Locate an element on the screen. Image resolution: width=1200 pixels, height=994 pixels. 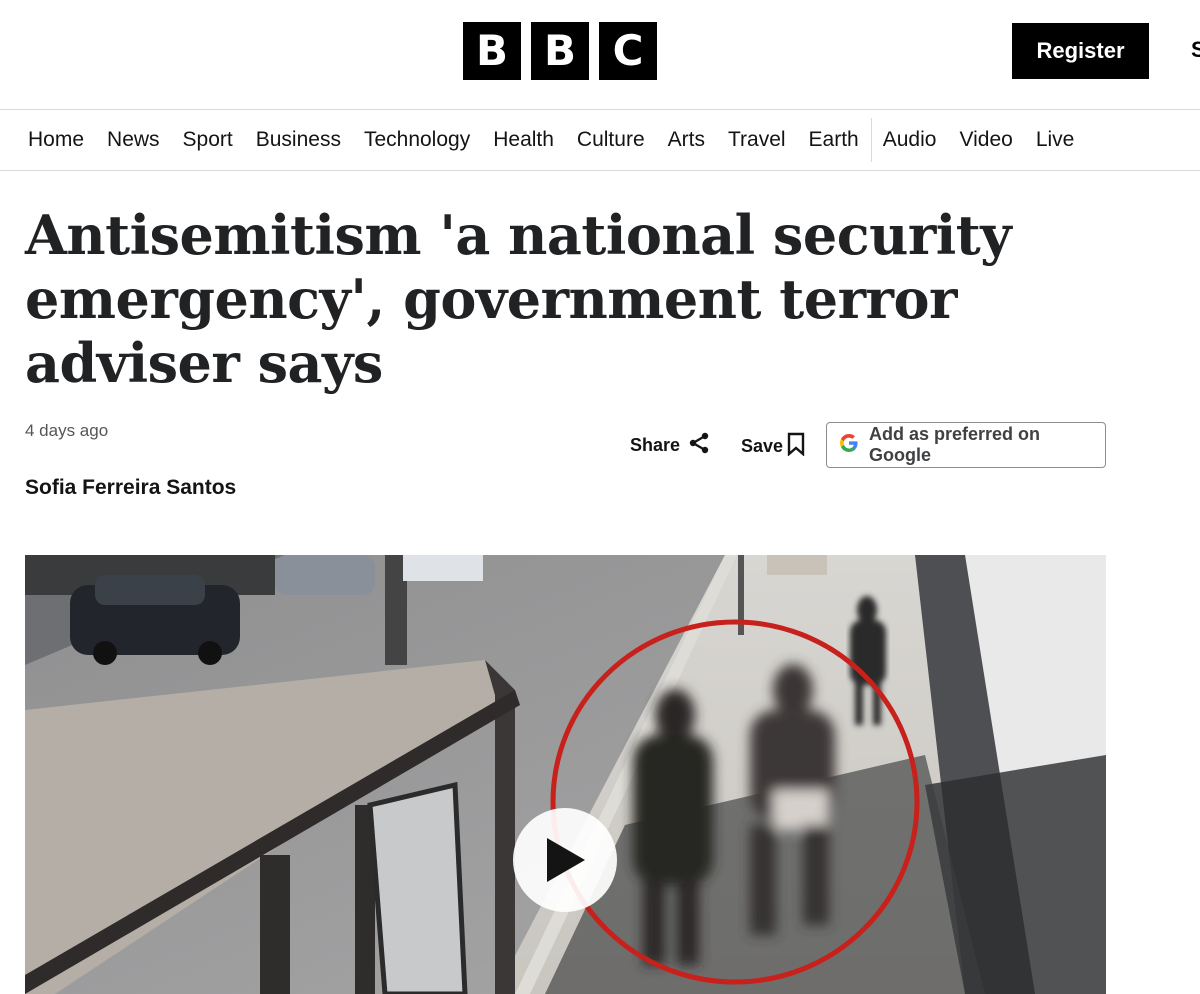
nav-item-technology: Technology is located at coordinates (417, 140).